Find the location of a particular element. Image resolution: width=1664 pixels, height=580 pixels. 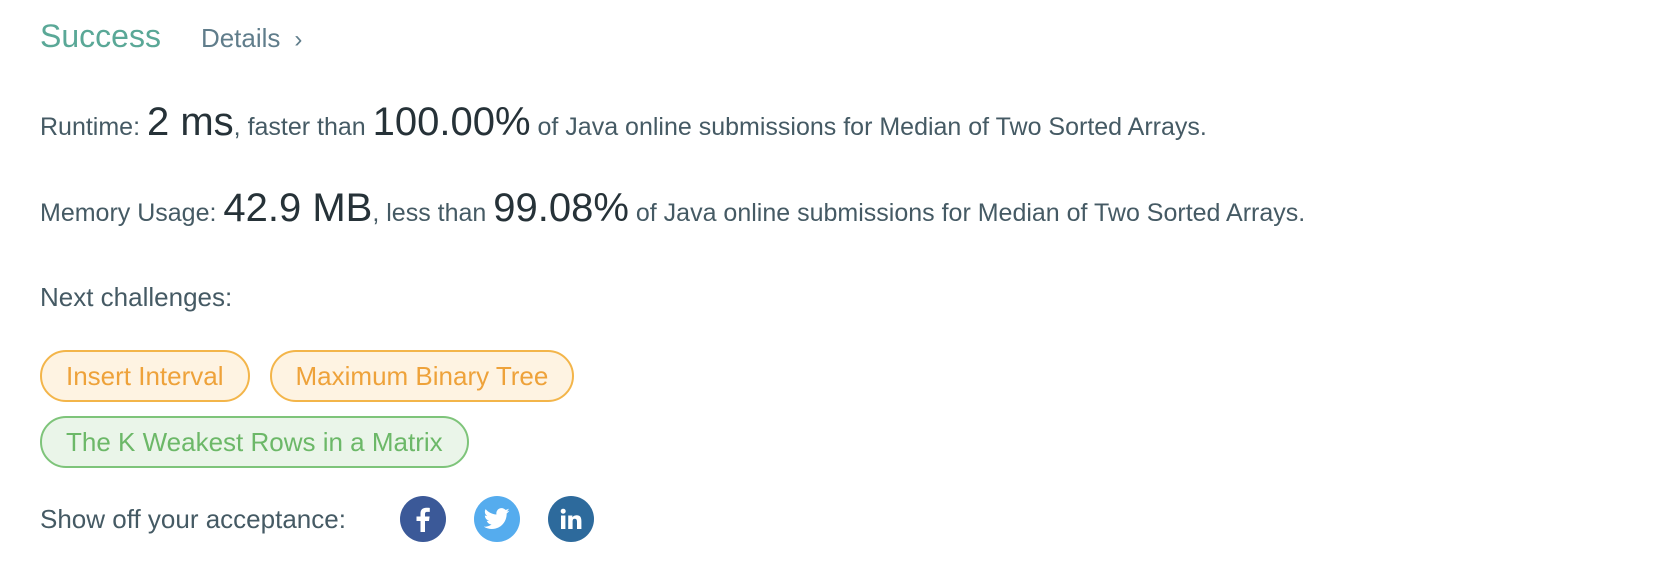

status-label: Success is located at coordinates (100, 36).